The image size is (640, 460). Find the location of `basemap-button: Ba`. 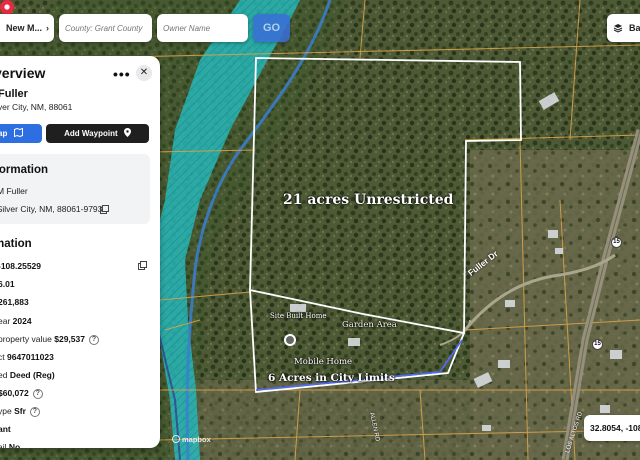

basemap-button: Ba is located at coordinates (623, 28).